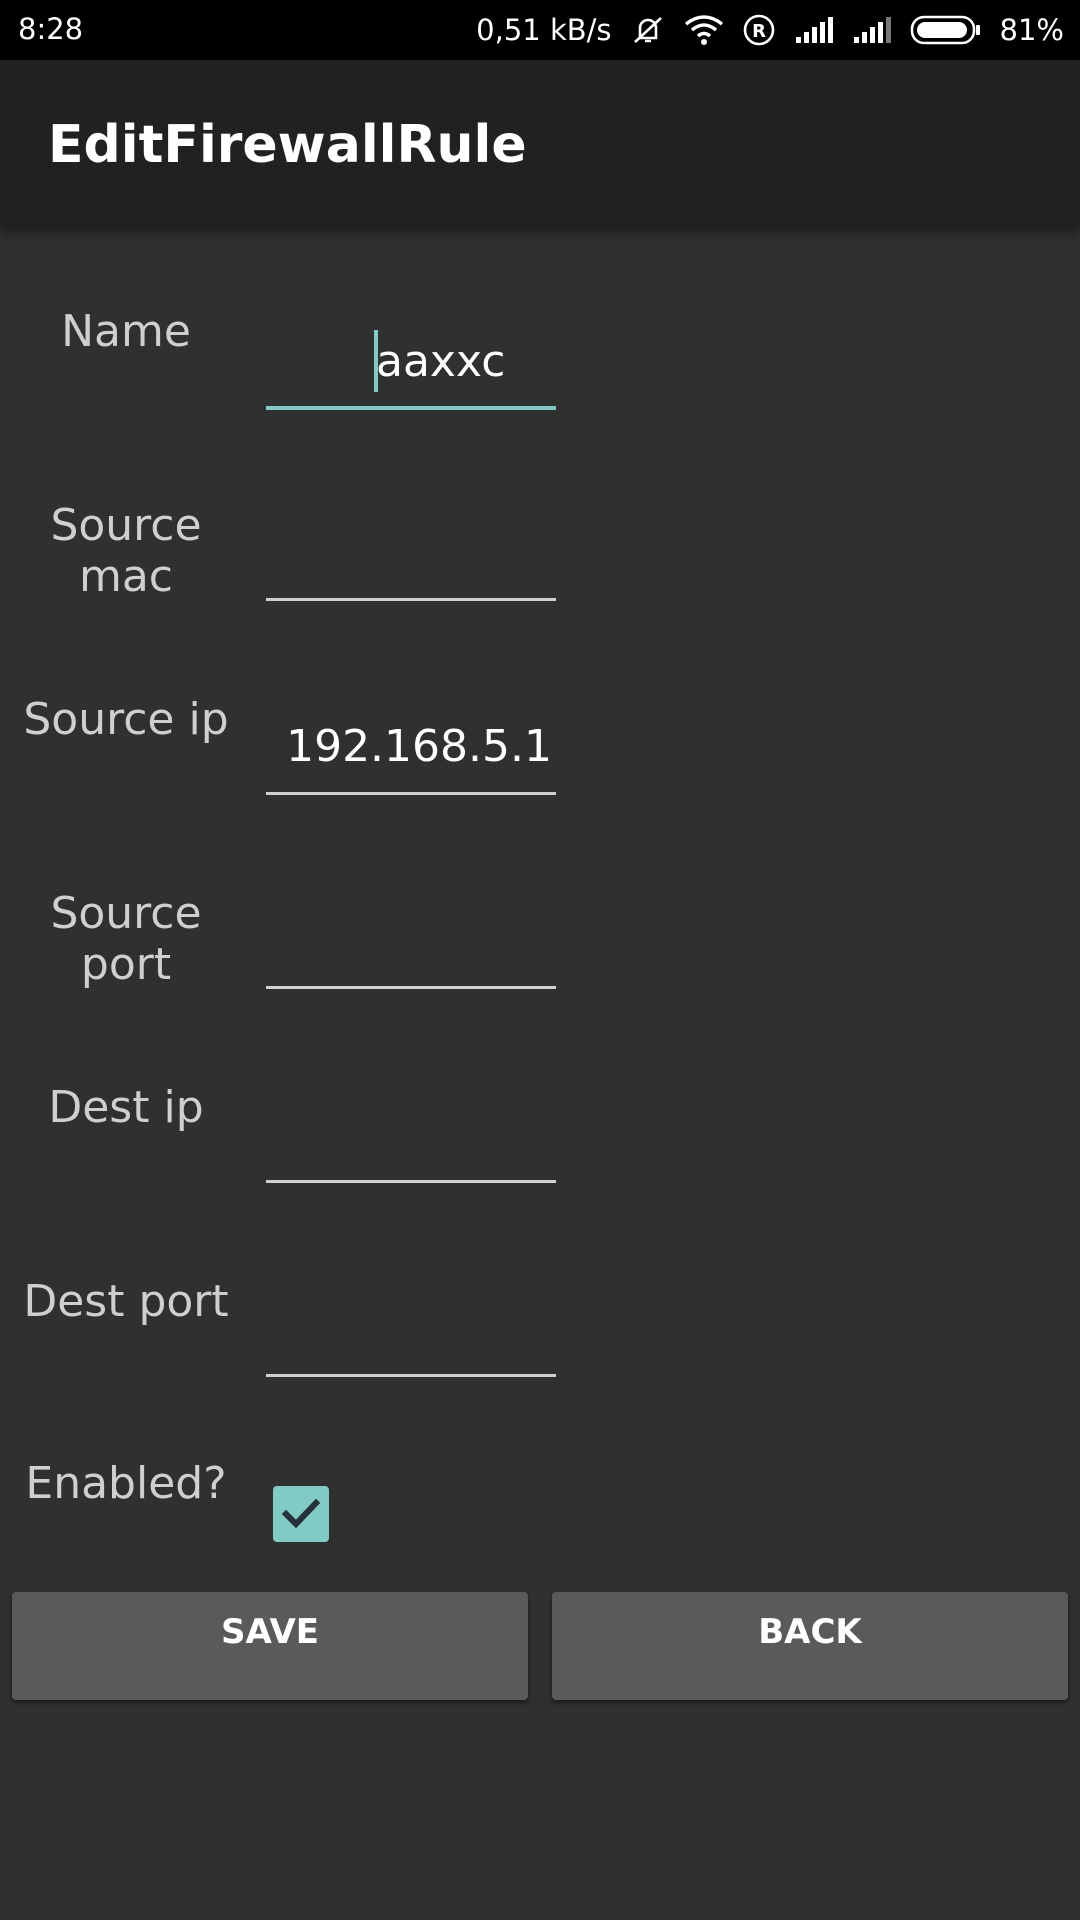  I want to click on status-icons: 0,51 kB/s R 81%, so click(770, 30).